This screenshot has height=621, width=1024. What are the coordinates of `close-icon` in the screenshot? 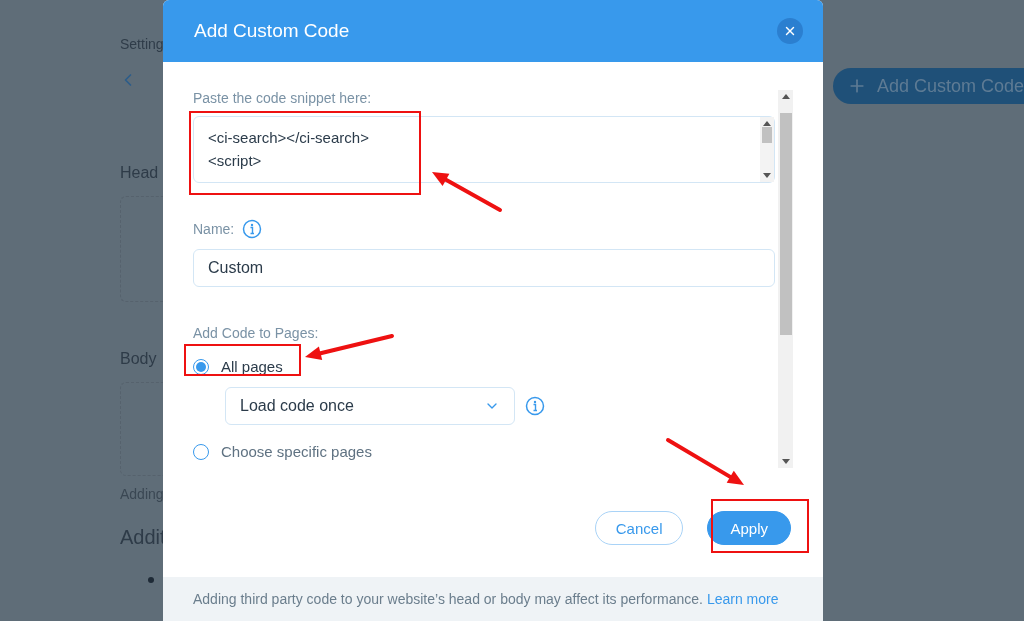 It's located at (790, 31).